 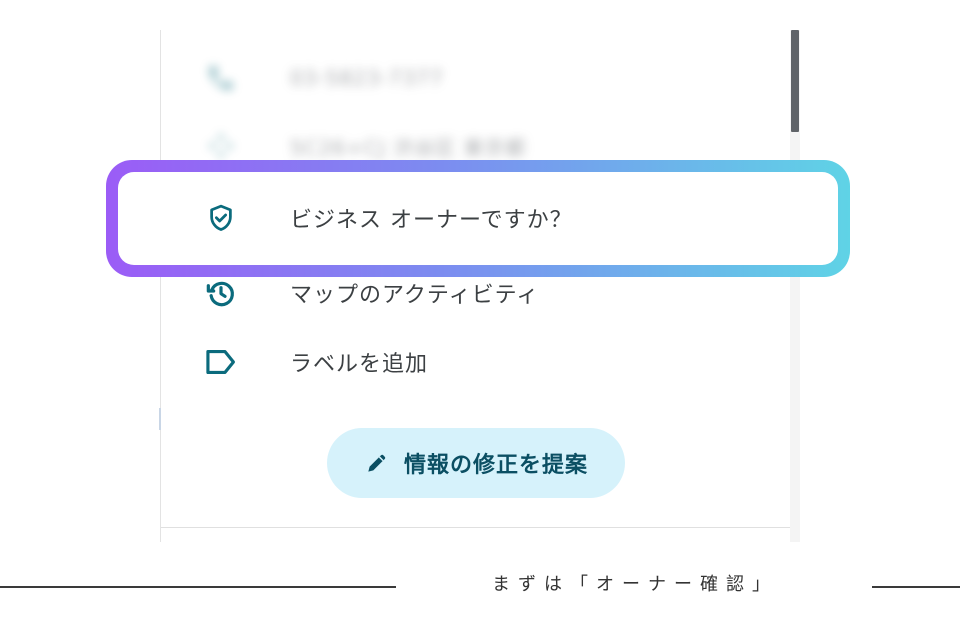 I want to click on phone-icon, so click(x=221, y=78).